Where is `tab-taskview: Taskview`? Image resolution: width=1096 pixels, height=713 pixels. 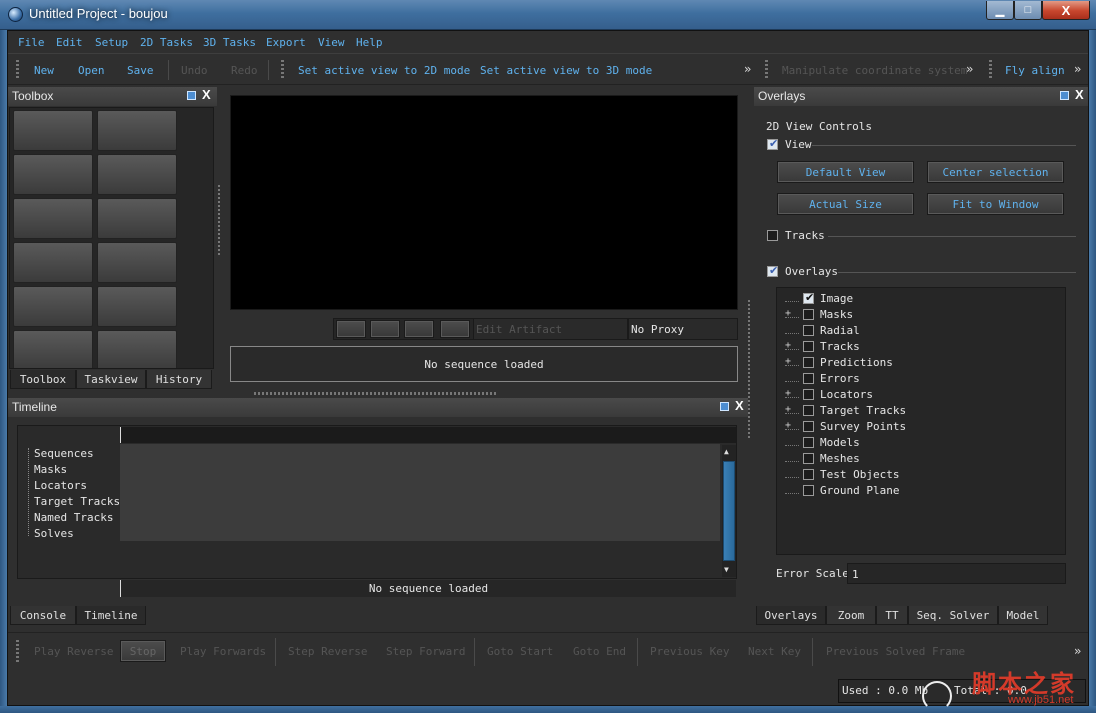 tab-taskview: Taskview is located at coordinates (111, 379).